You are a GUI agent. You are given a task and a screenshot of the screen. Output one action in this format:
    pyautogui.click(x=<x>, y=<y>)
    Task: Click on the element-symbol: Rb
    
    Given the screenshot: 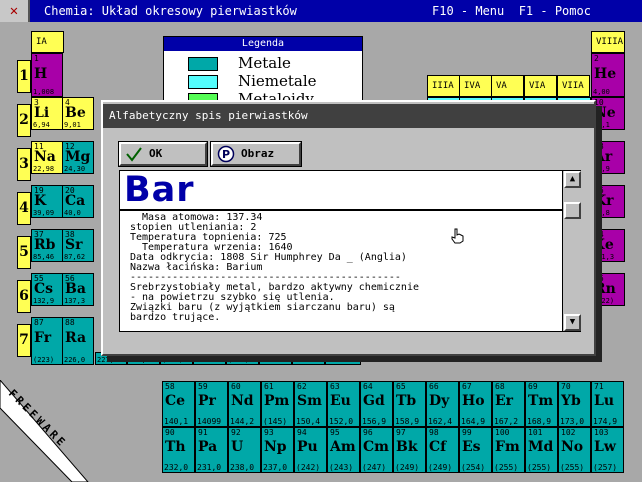 What is the action you would take?
    pyautogui.click(x=45, y=245)
    